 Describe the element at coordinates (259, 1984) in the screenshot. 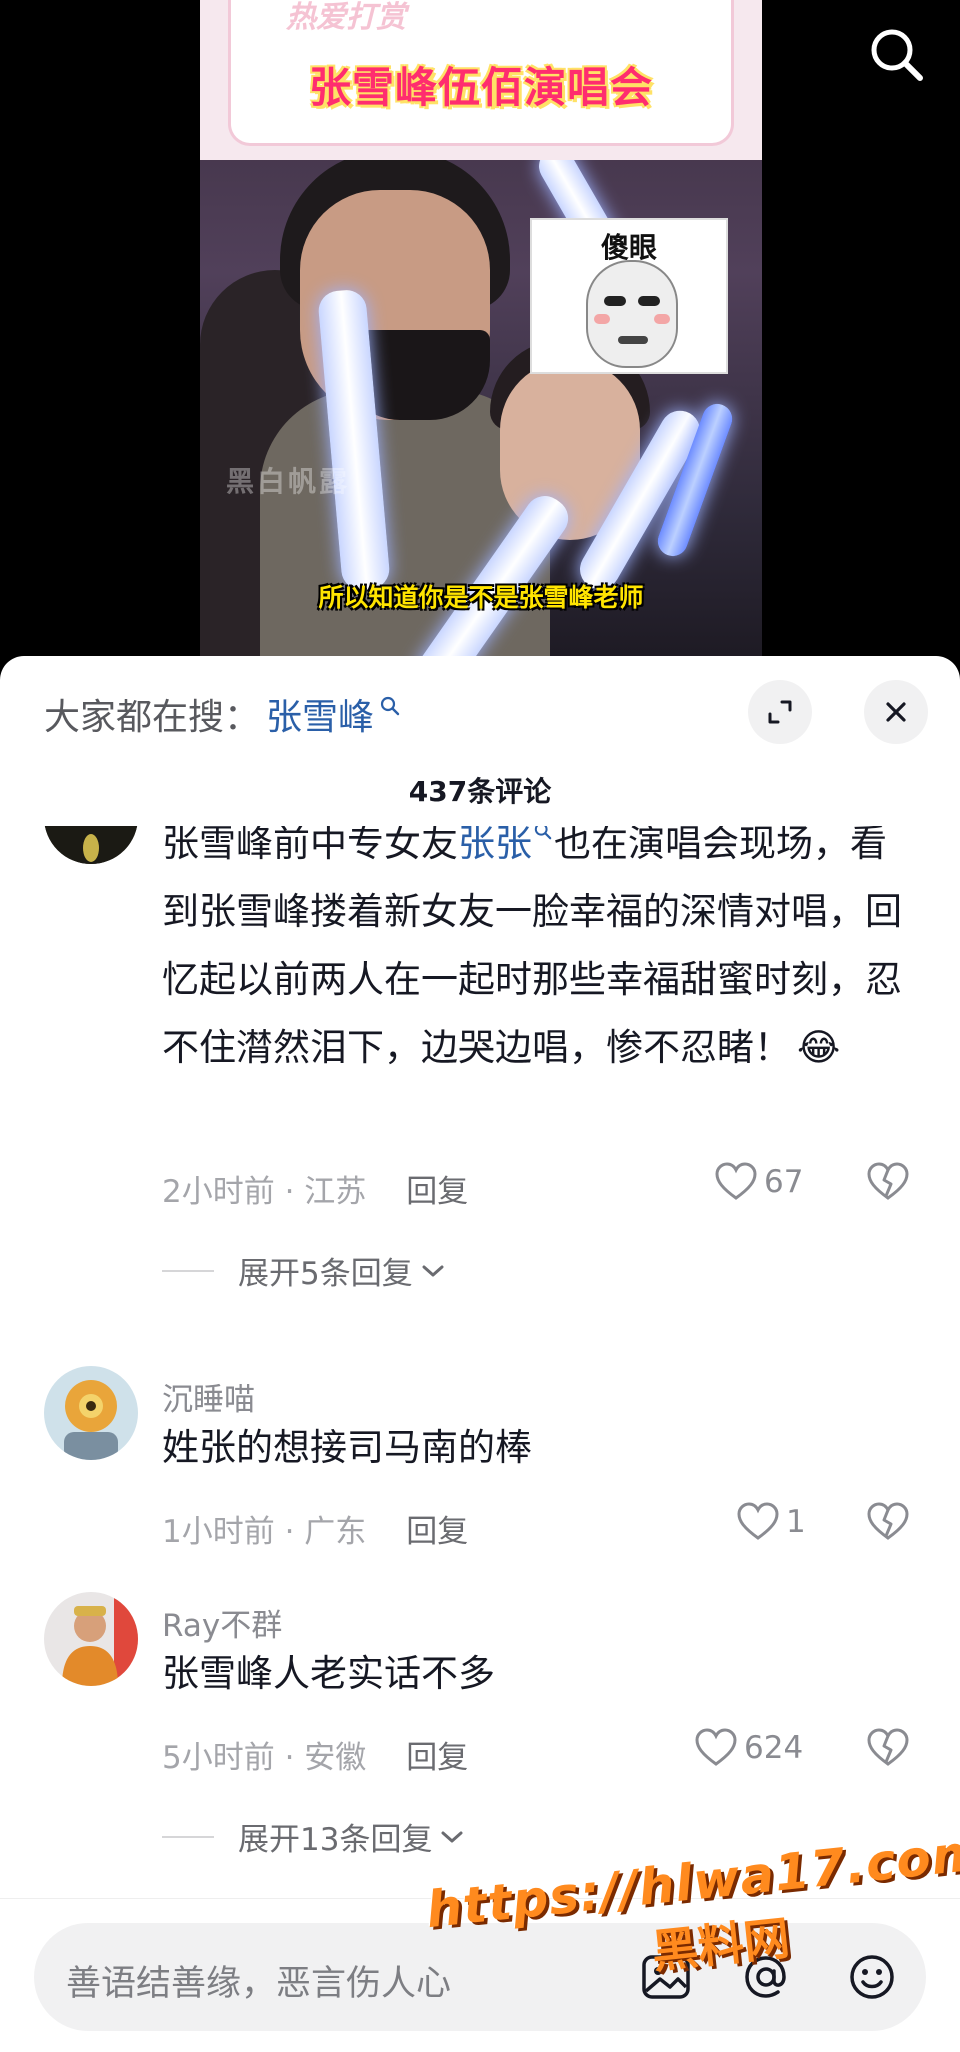

I see `comment-input-placeholder: 善语结善缘，恶言伤人心` at that location.